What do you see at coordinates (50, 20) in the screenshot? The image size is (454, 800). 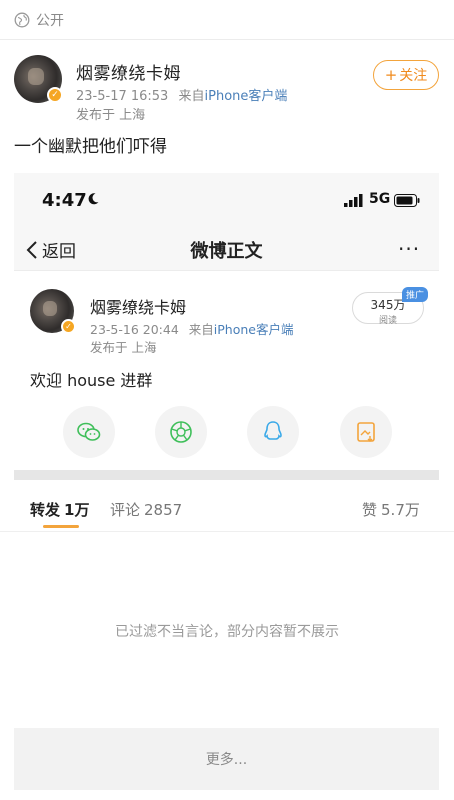 I see `visibility-label: 公开` at bounding box center [50, 20].